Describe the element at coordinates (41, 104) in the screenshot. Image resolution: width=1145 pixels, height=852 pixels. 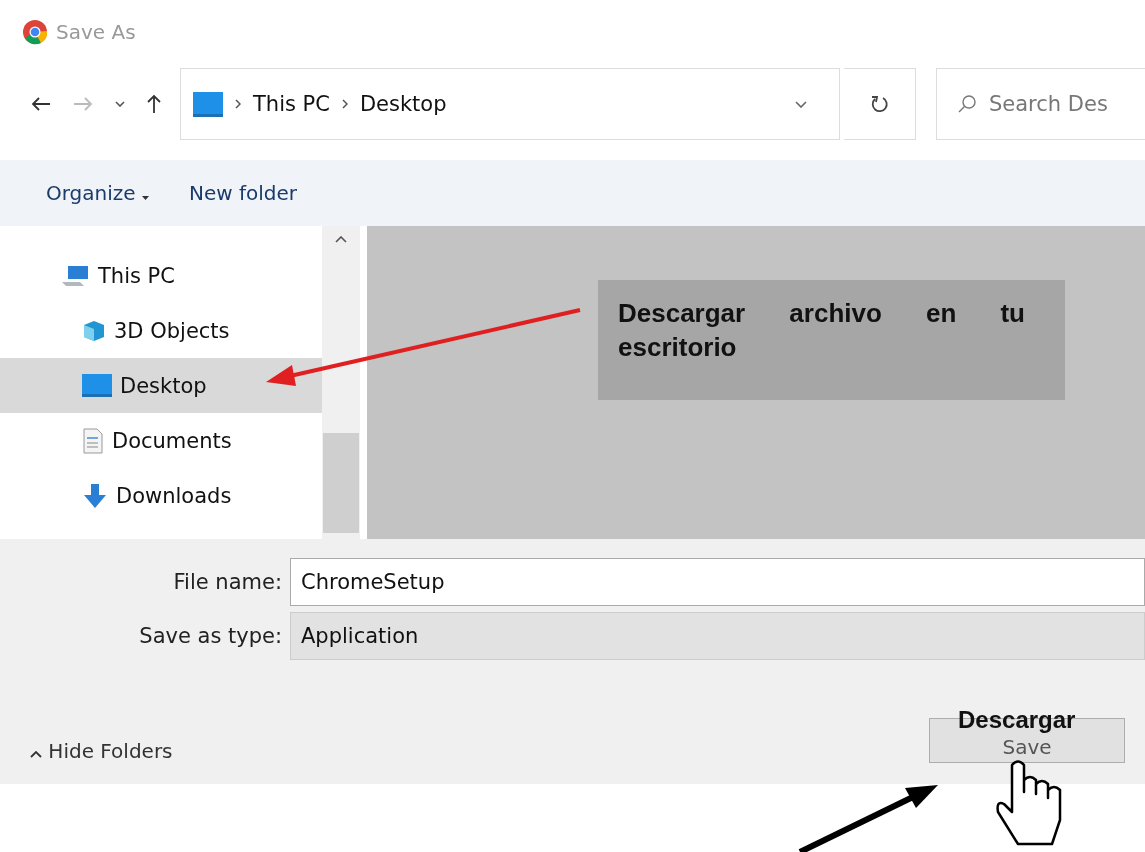
I see `back-arrow-icon` at that location.